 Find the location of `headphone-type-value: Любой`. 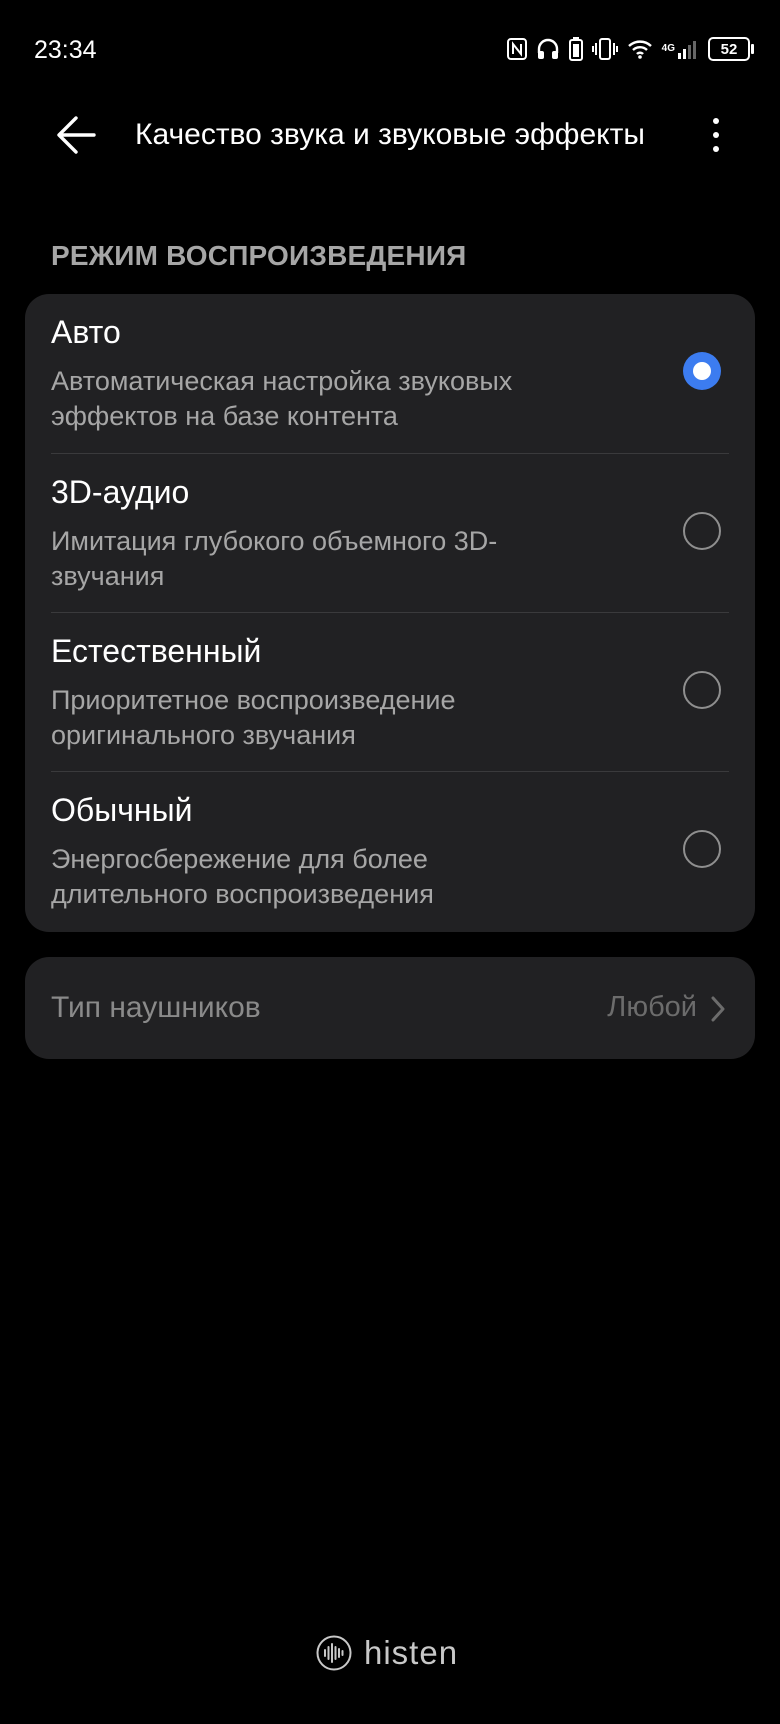

headphone-type-value: Любой is located at coordinates (652, 1007).